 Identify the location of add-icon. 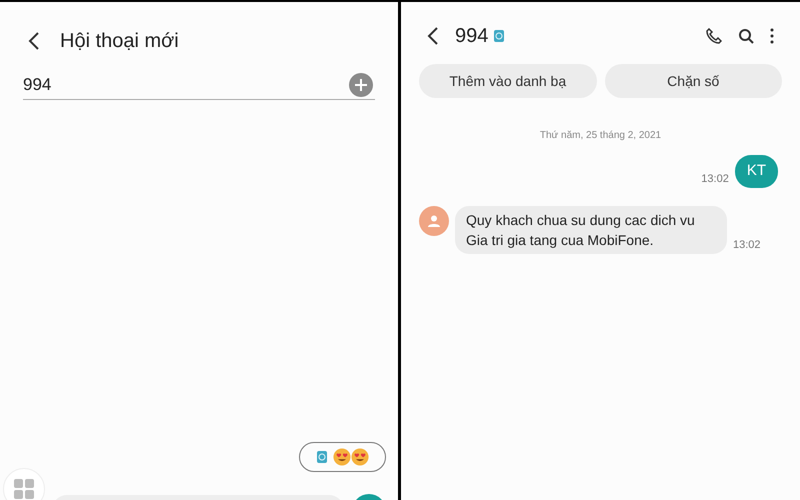
(361, 84).